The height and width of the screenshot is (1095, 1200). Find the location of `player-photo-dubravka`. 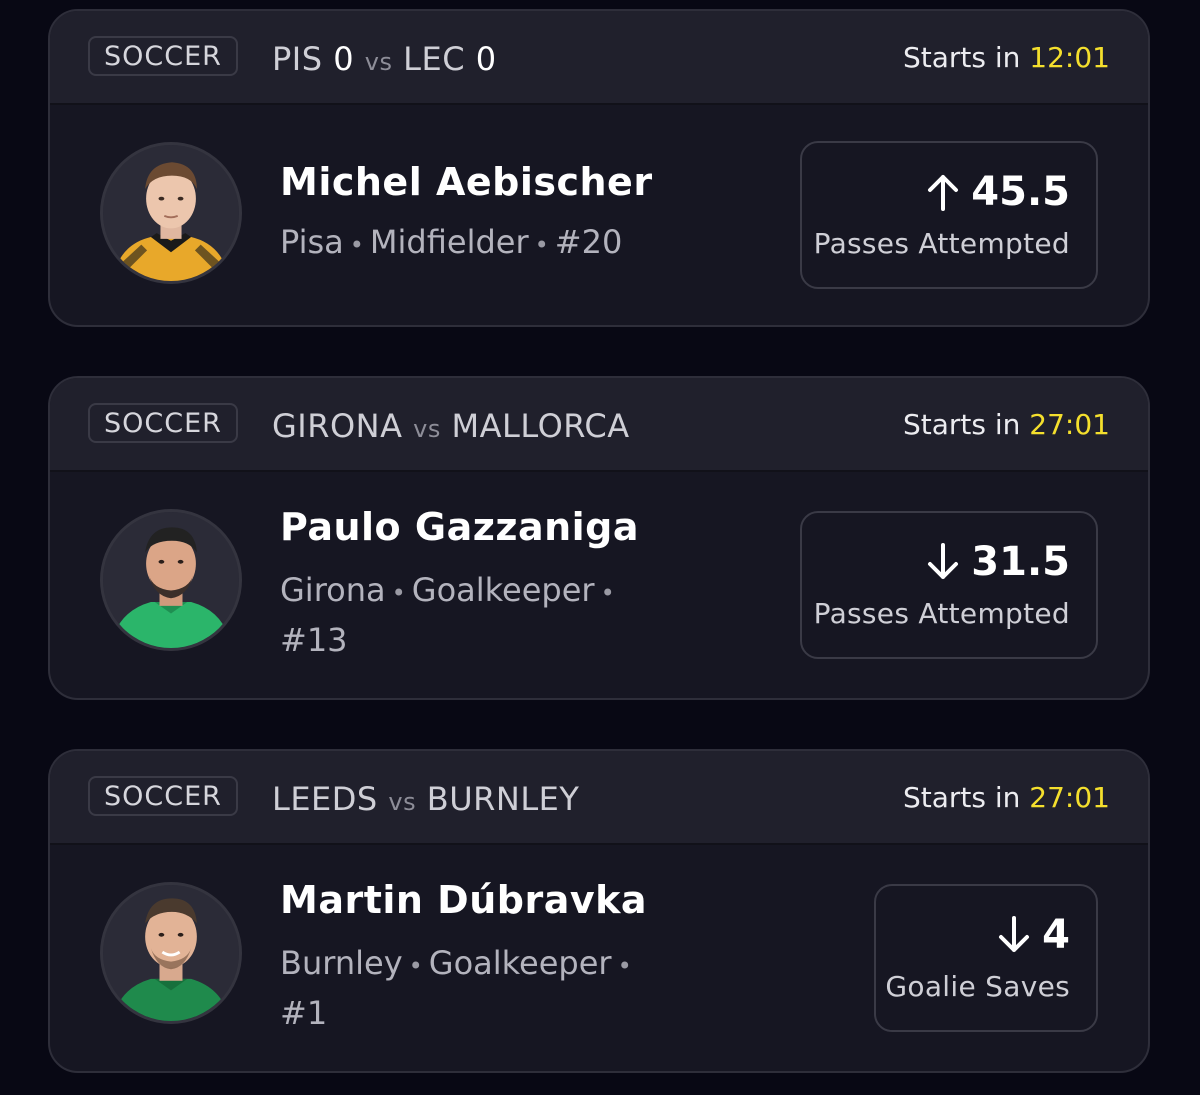

player-photo-dubravka is located at coordinates (171, 953).